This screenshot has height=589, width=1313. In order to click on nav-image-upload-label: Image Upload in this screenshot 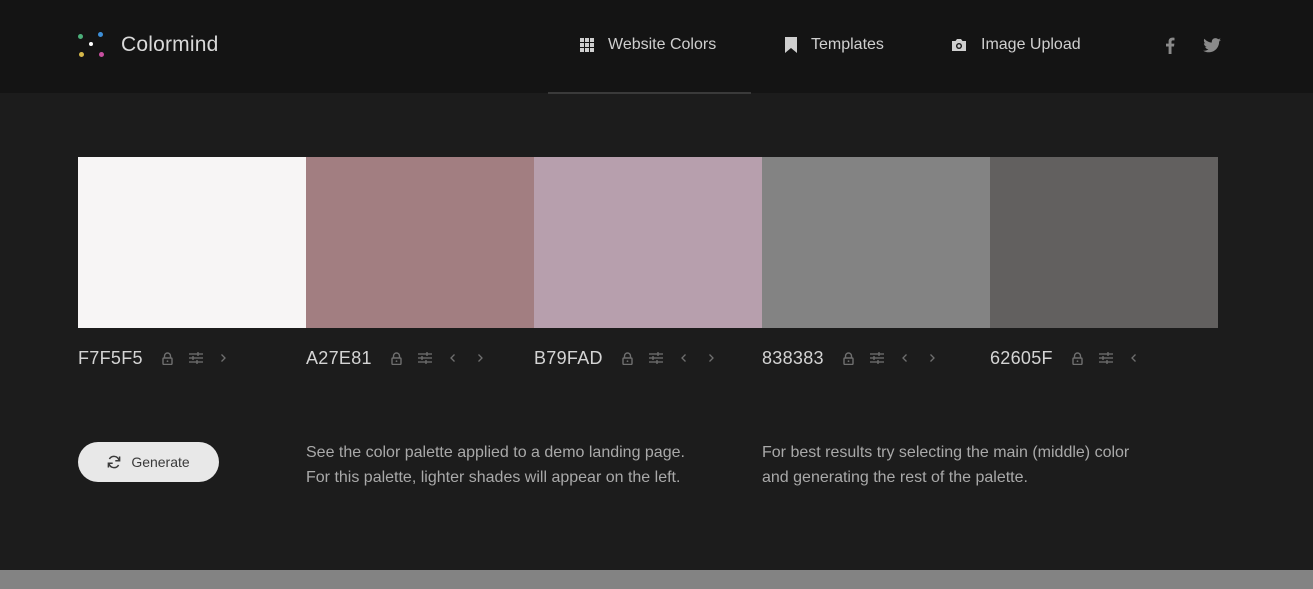, I will do `click(1031, 44)`.